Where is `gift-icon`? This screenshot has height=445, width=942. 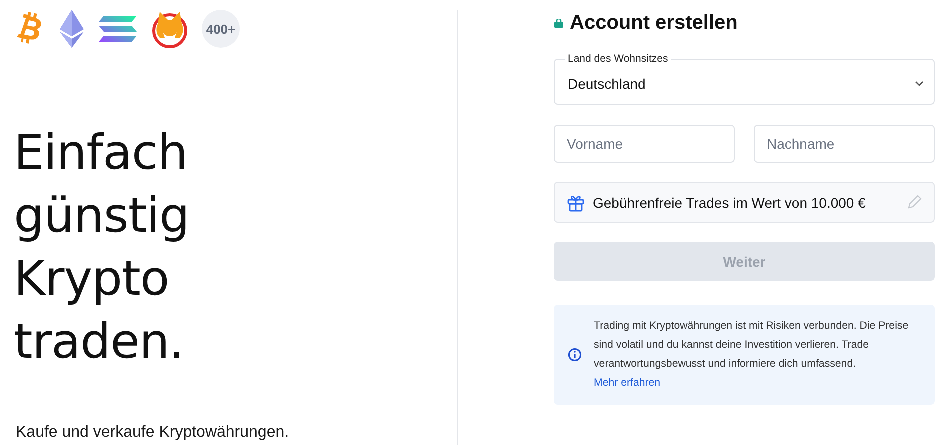
gift-icon is located at coordinates (576, 203).